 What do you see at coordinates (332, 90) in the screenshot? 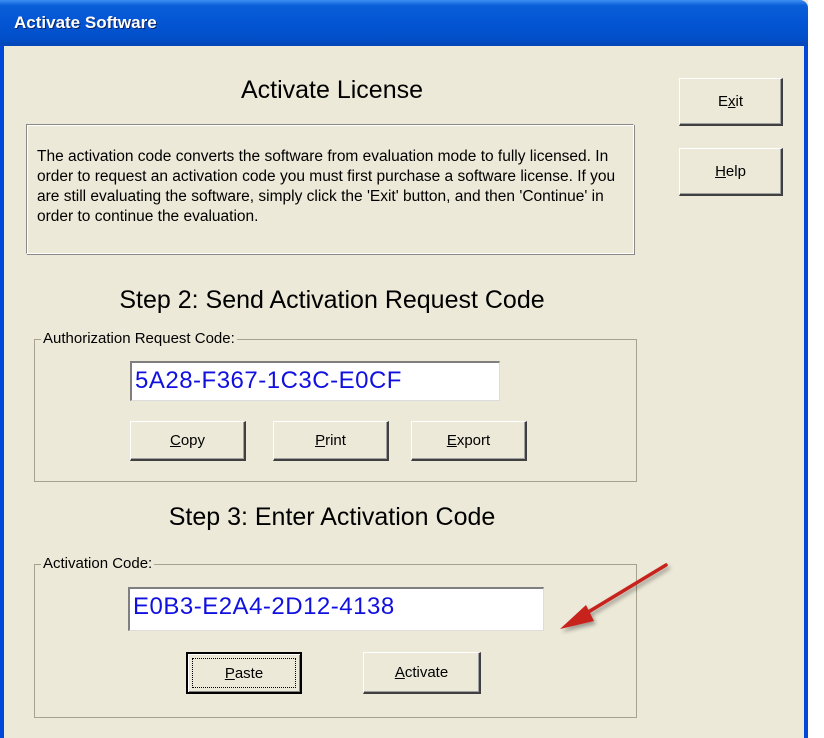
I see `dialog-heading: Activate License` at bounding box center [332, 90].